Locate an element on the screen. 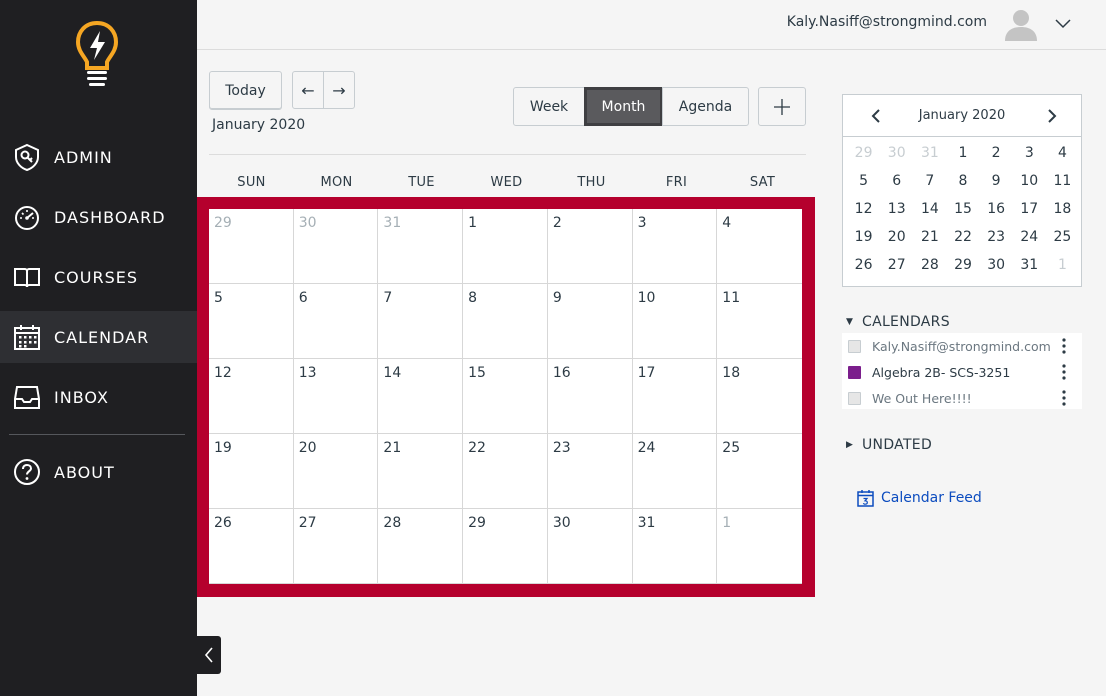 This screenshot has width=1106, height=696. mini-calendar-day: 9 is located at coordinates (996, 181).